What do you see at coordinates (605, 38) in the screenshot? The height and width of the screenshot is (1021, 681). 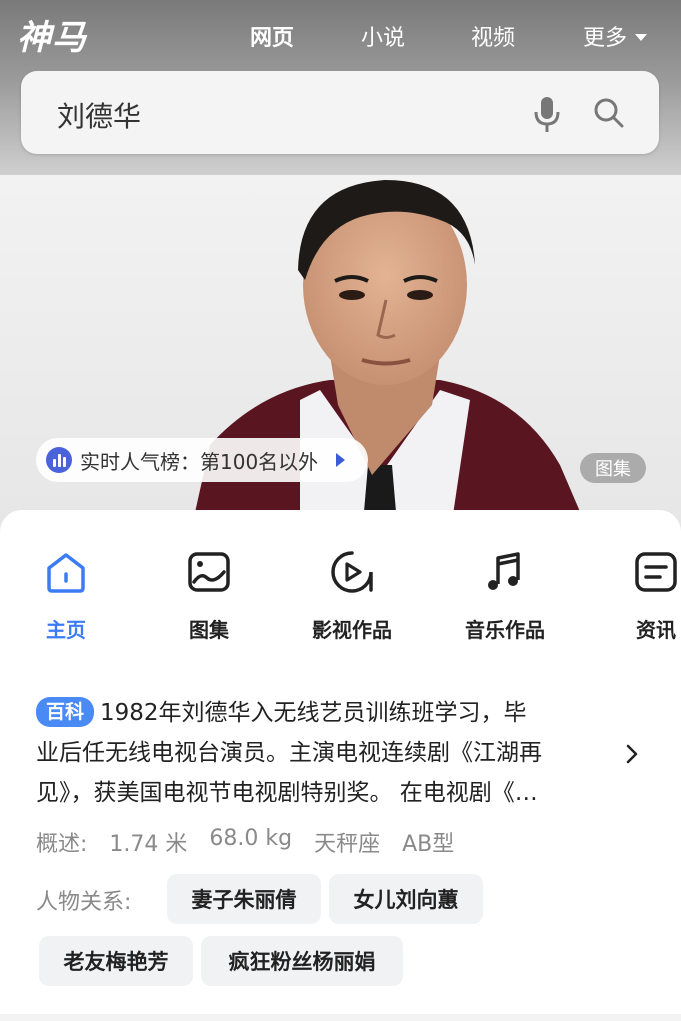 I see `nav-more-label: 更多` at bounding box center [605, 38].